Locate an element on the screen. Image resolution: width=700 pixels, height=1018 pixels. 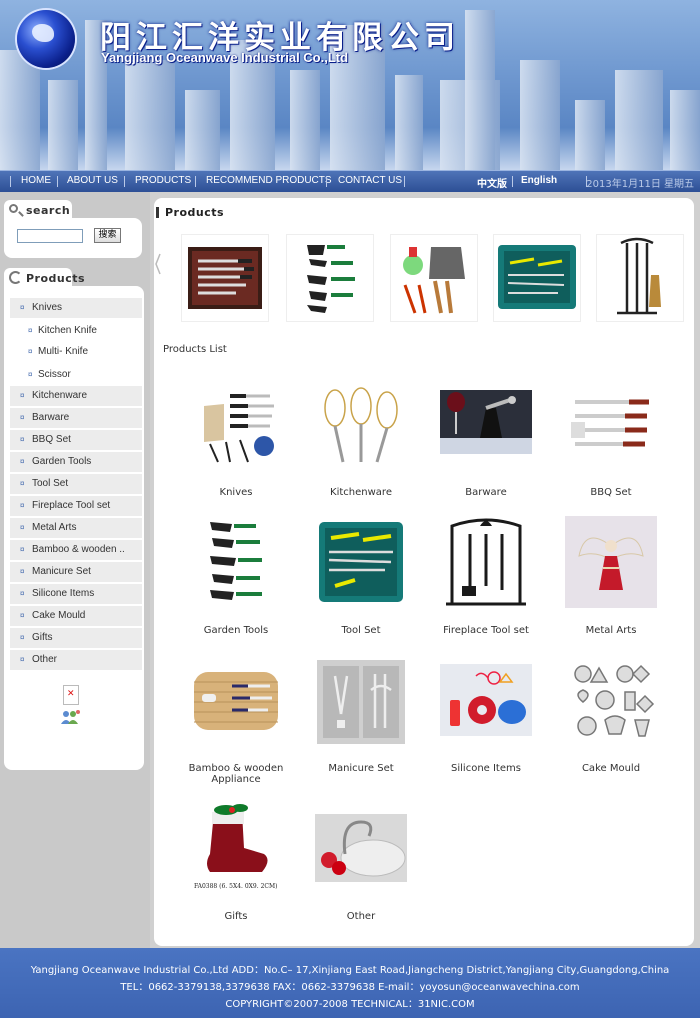
category-item-gifts: ¤ Gifts is located at coordinates (76, 638).